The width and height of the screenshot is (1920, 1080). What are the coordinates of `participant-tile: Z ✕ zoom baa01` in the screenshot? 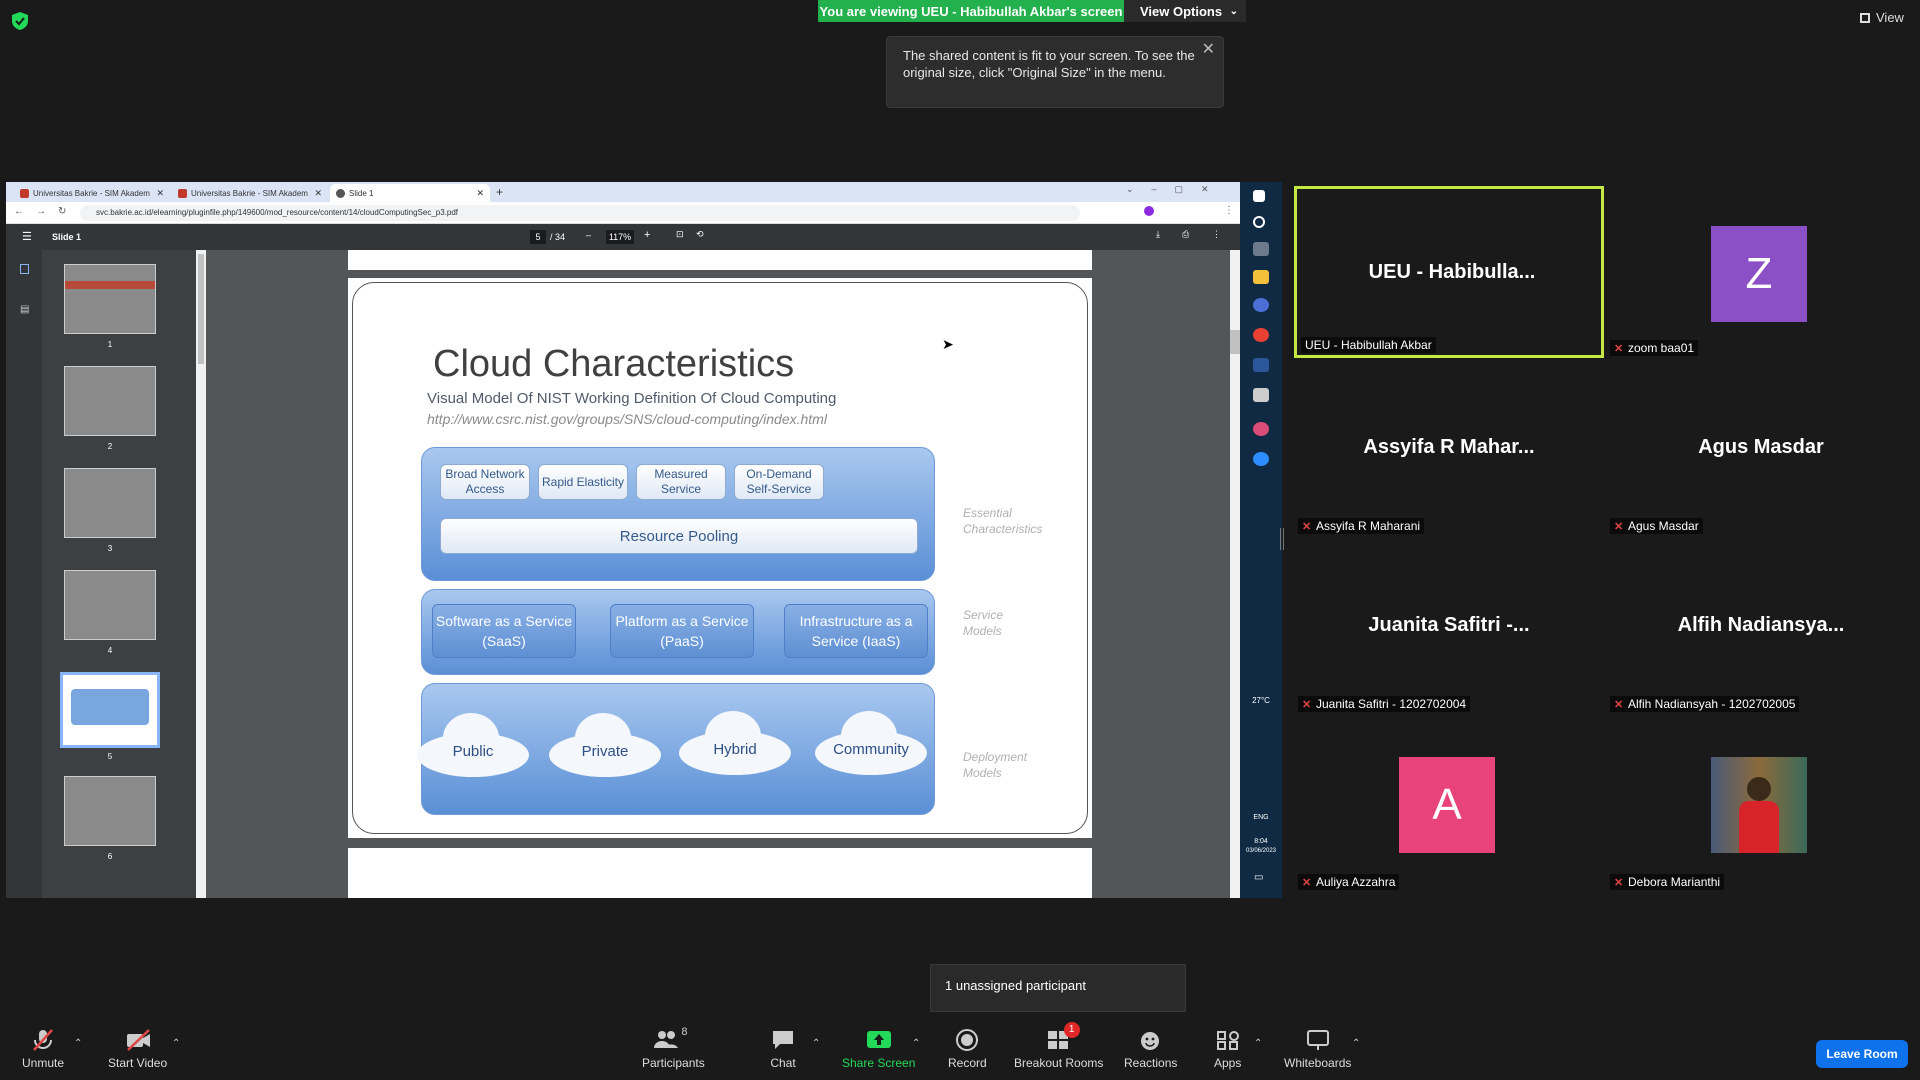 It's located at (1761, 272).